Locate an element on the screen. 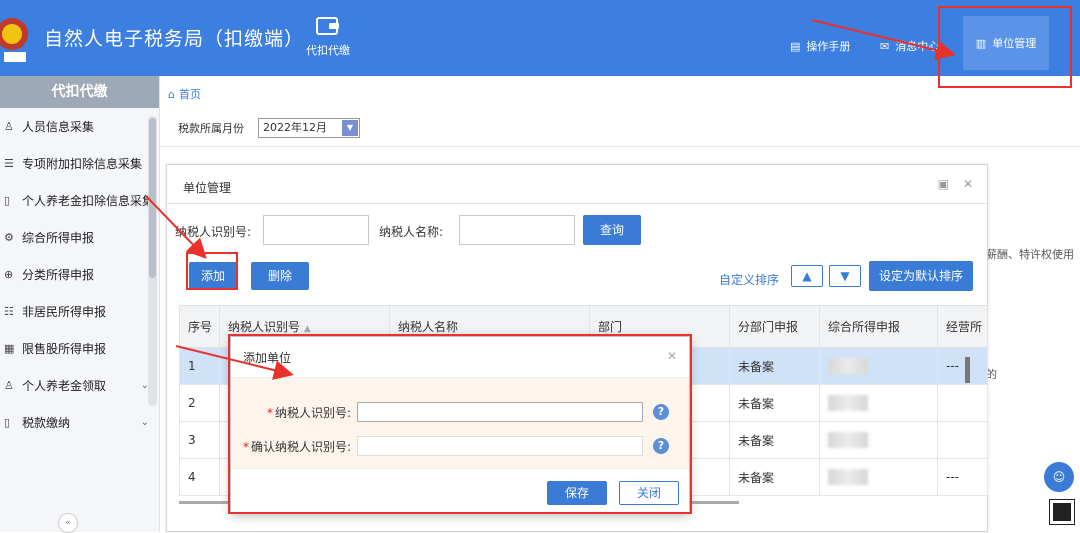 The image size is (1080, 533). panel-tools: ▣ ✕ is located at coordinates (955, 184).